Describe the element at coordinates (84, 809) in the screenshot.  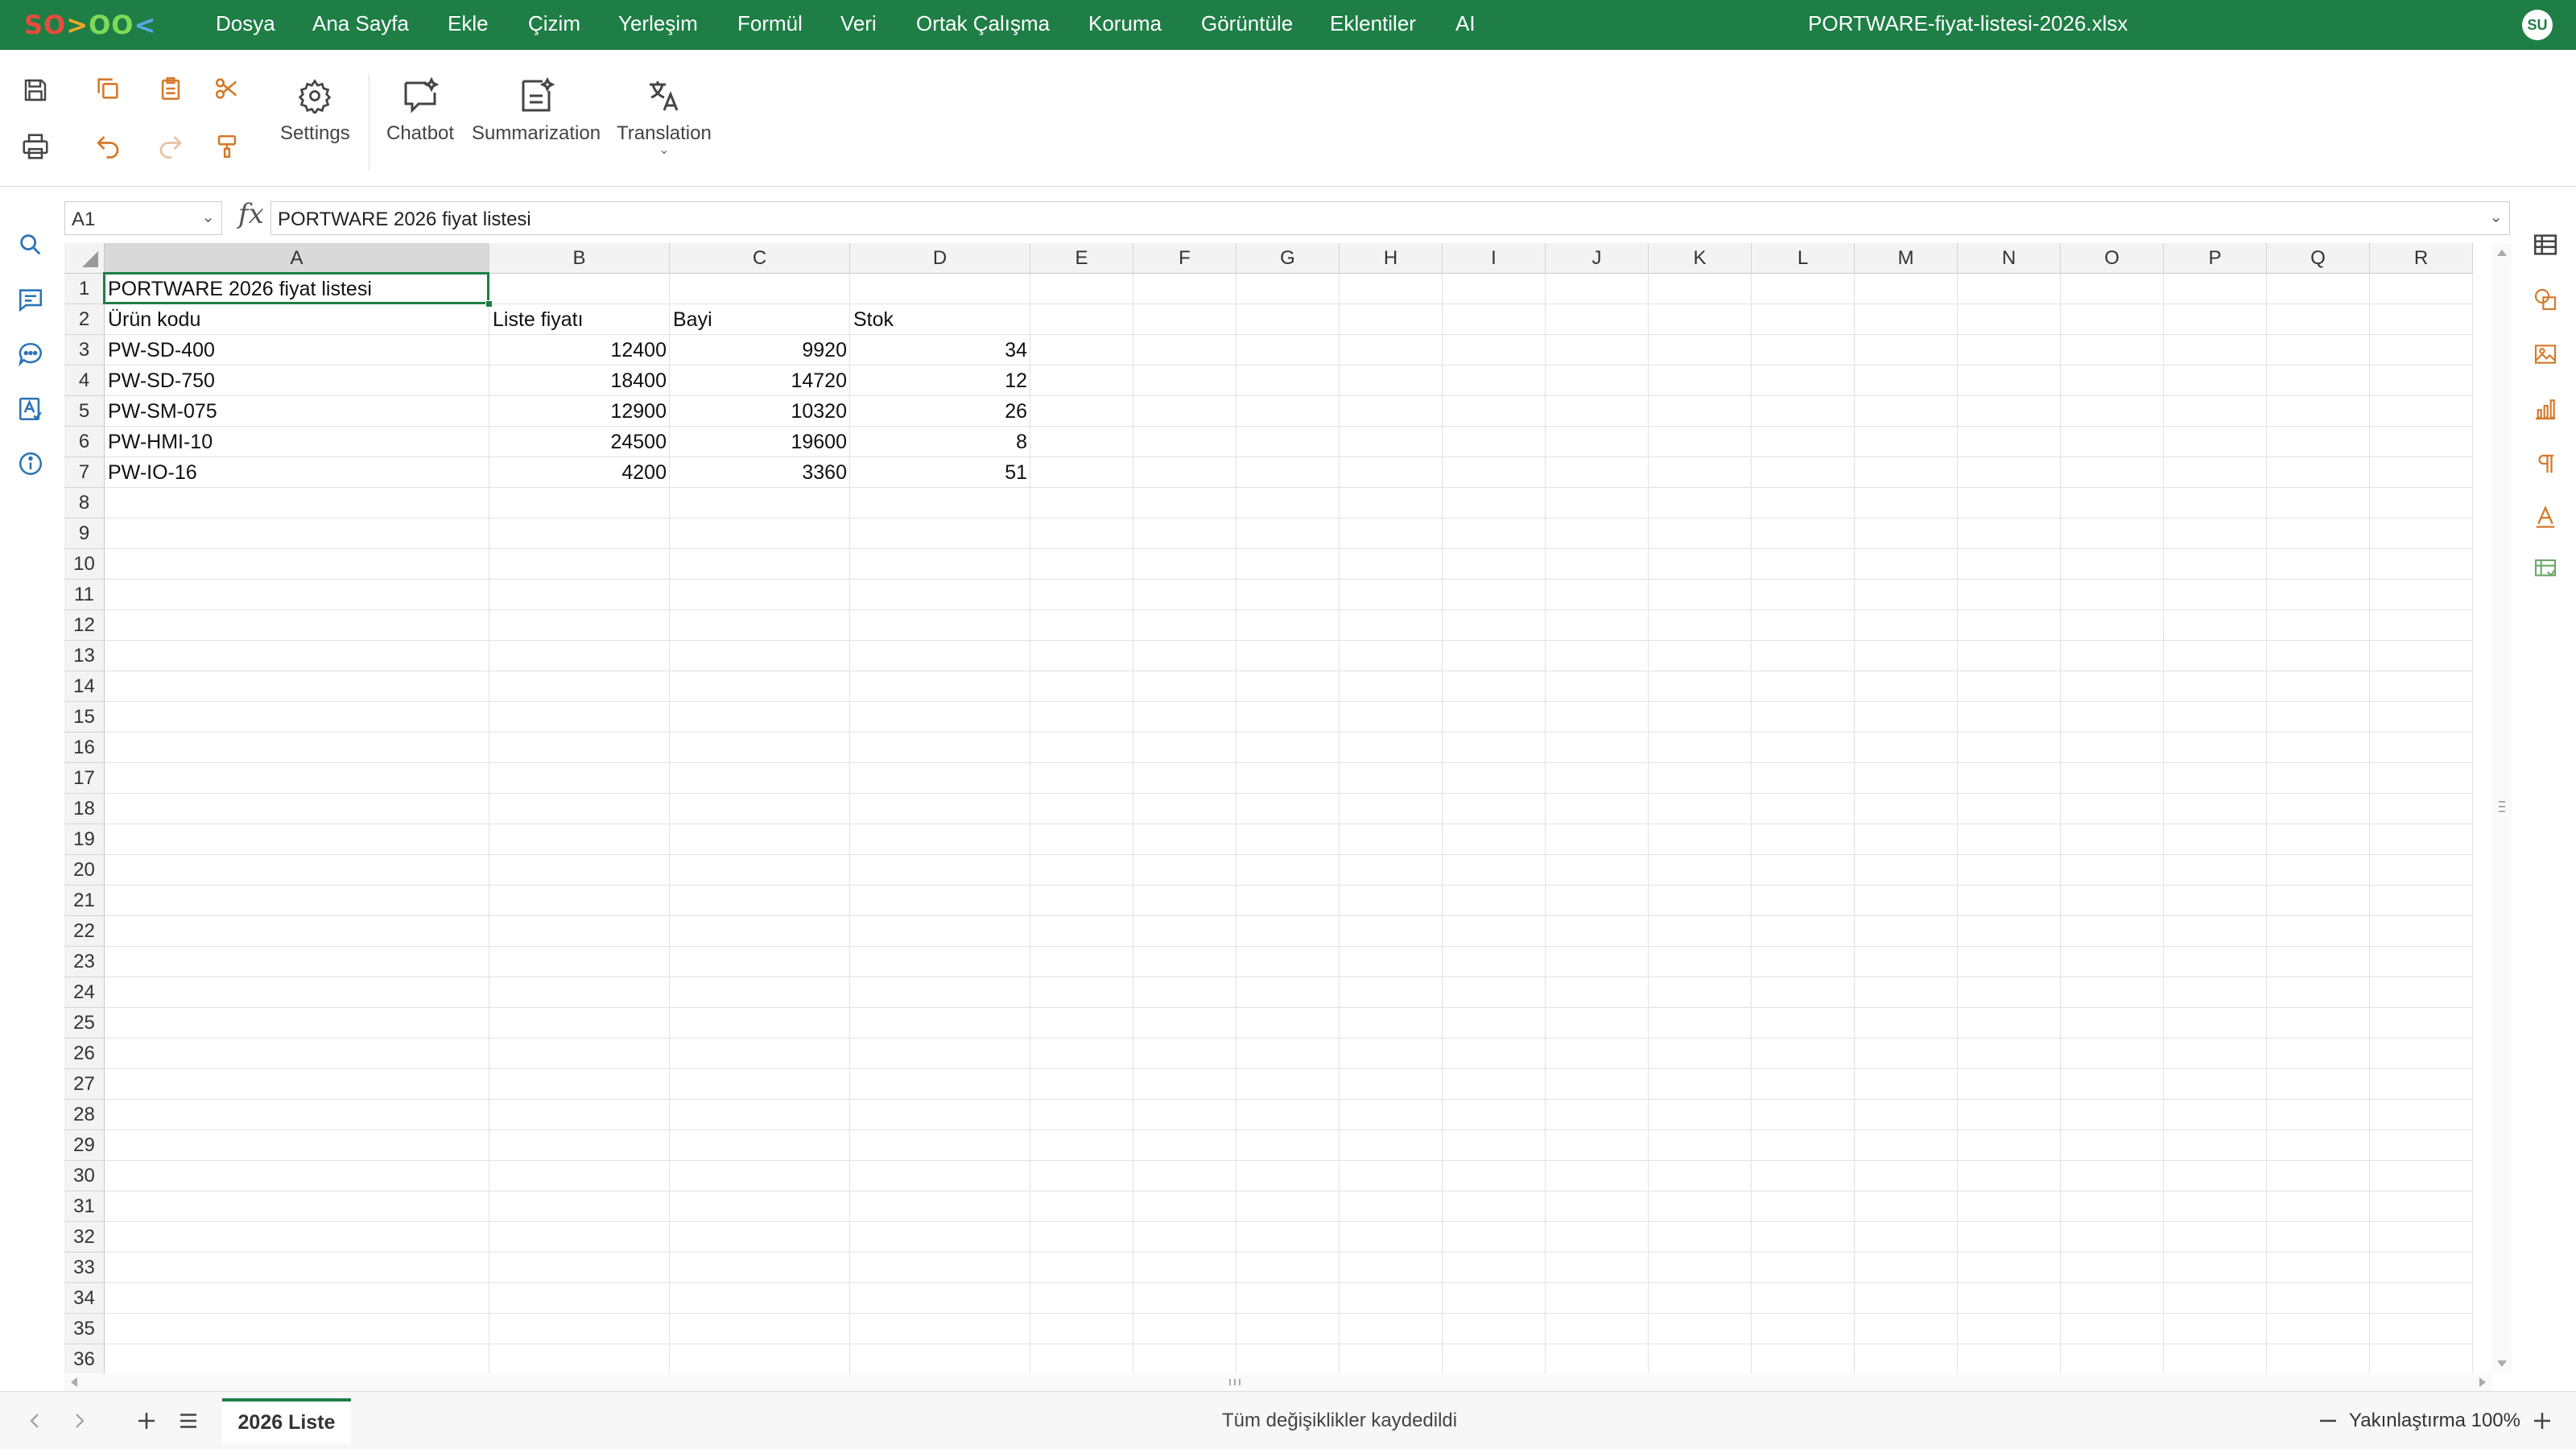
I see `row-header-18: 18` at that location.